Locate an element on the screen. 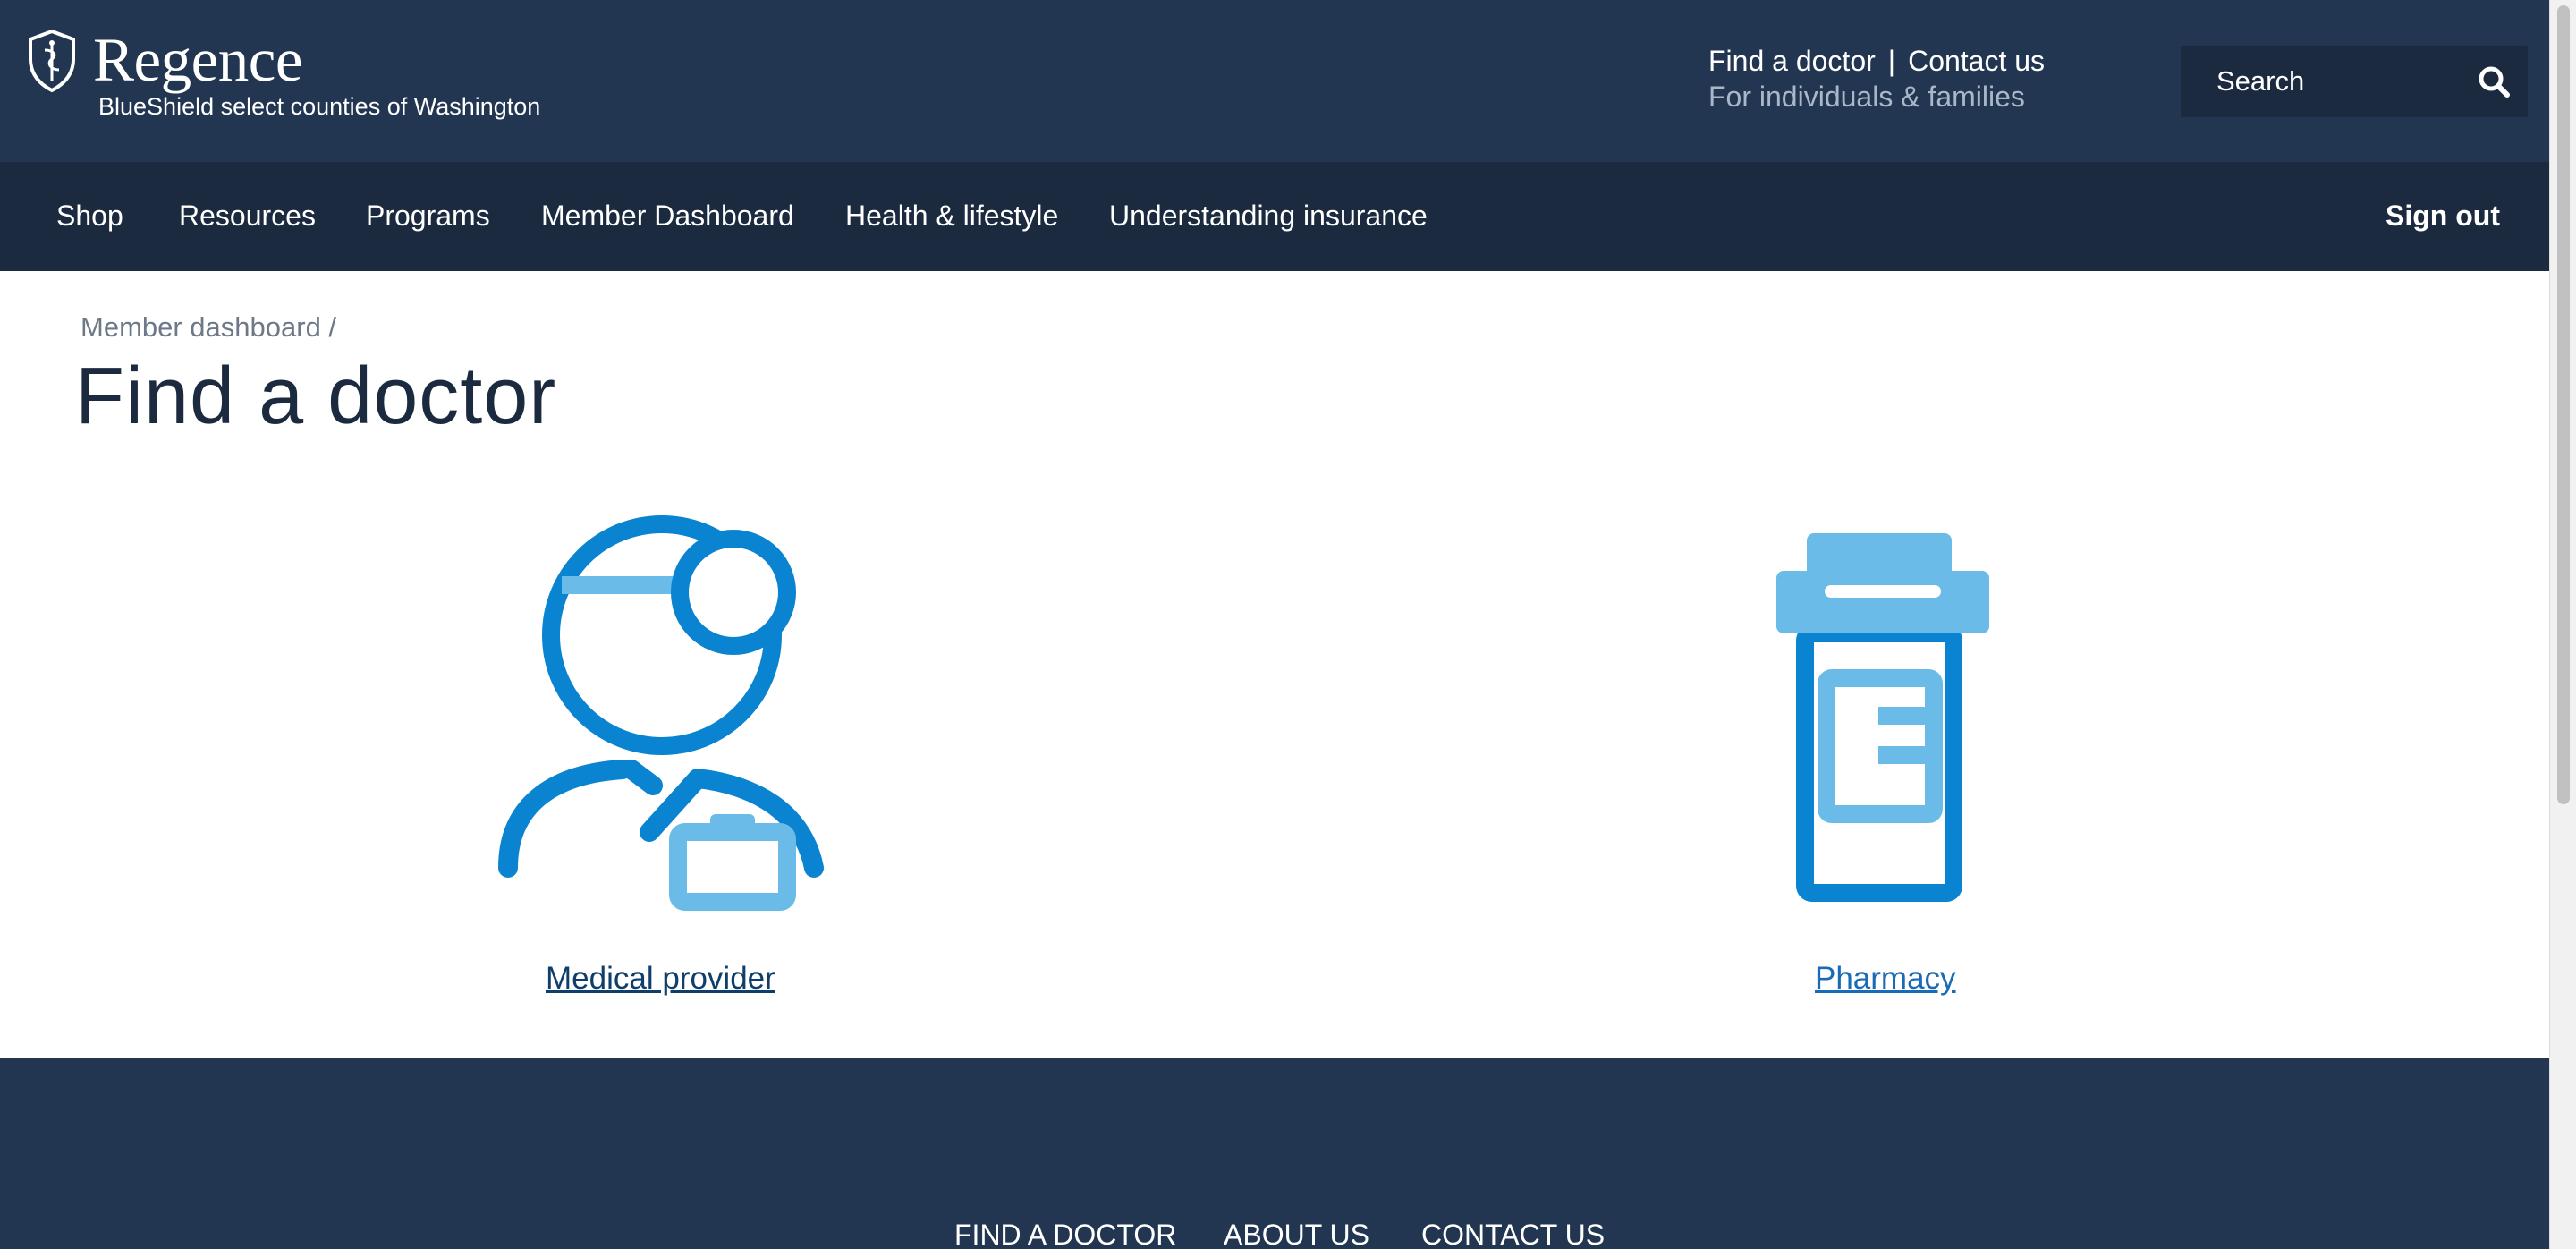 The height and width of the screenshot is (1249, 2576). sign-out-button: Sign out is located at coordinates (2442, 217).